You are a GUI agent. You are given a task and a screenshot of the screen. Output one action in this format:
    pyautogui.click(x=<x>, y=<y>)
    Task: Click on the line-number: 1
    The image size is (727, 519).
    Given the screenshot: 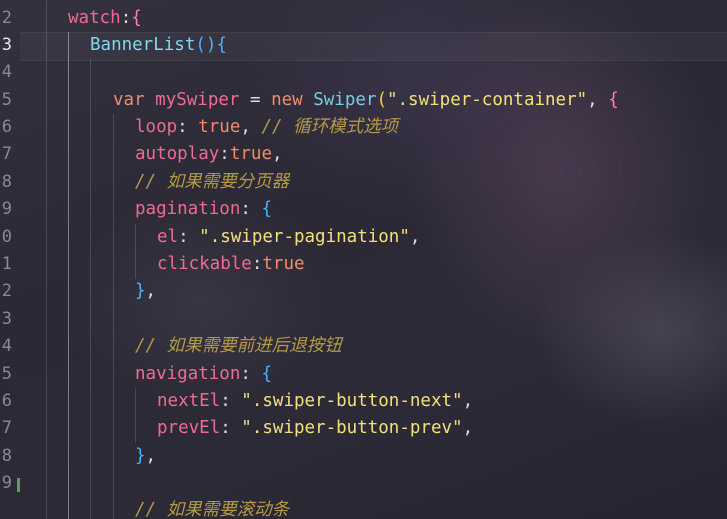 What is the action you would take?
    pyautogui.click(x=6, y=264)
    